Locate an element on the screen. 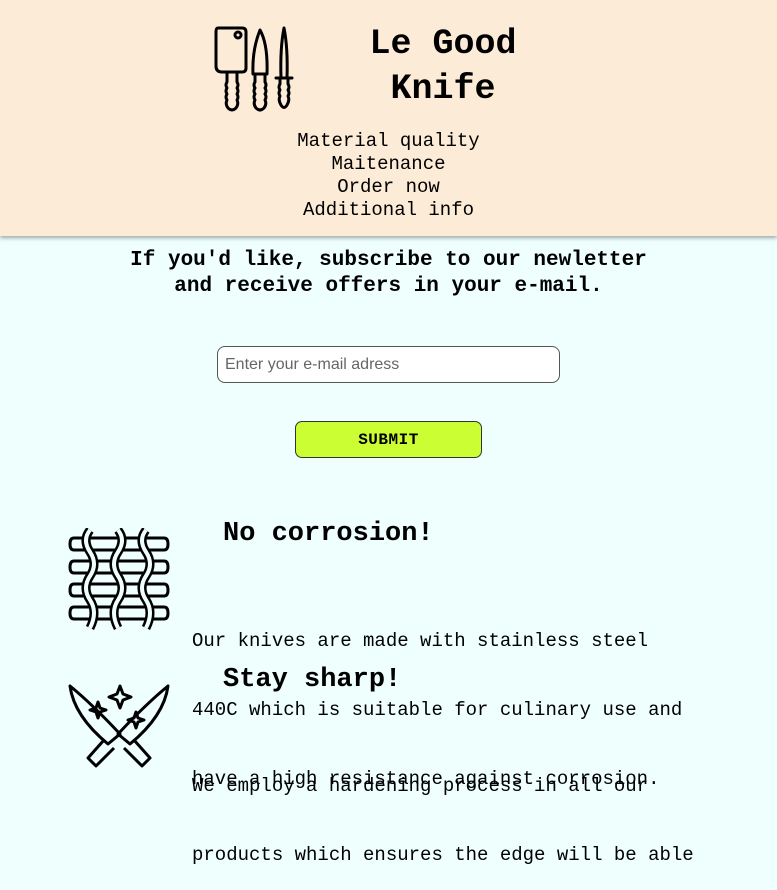 The image size is (777, 890). knives-icon is located at coordinates (254, 69).